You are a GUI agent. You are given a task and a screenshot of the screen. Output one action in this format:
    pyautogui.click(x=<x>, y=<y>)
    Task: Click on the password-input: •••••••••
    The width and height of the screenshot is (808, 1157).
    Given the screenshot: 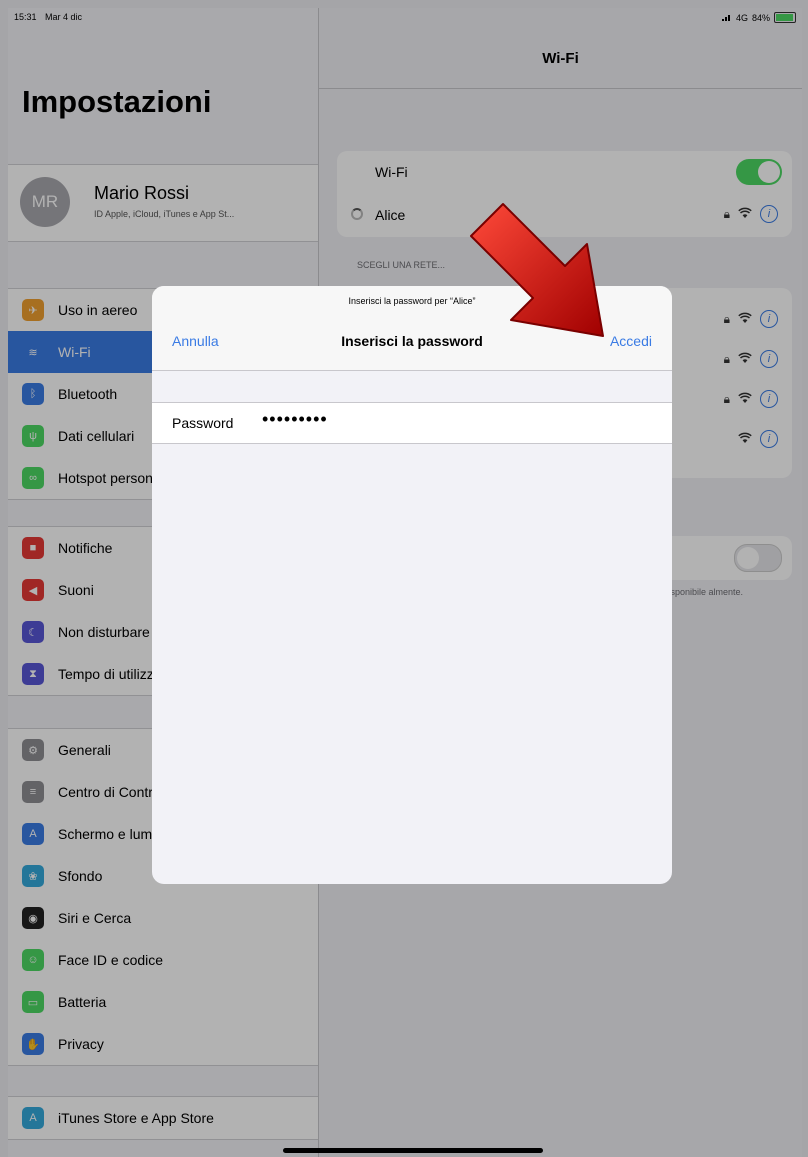 What is the action you would take?
    pyautogui.click(x=295, y=419)
    